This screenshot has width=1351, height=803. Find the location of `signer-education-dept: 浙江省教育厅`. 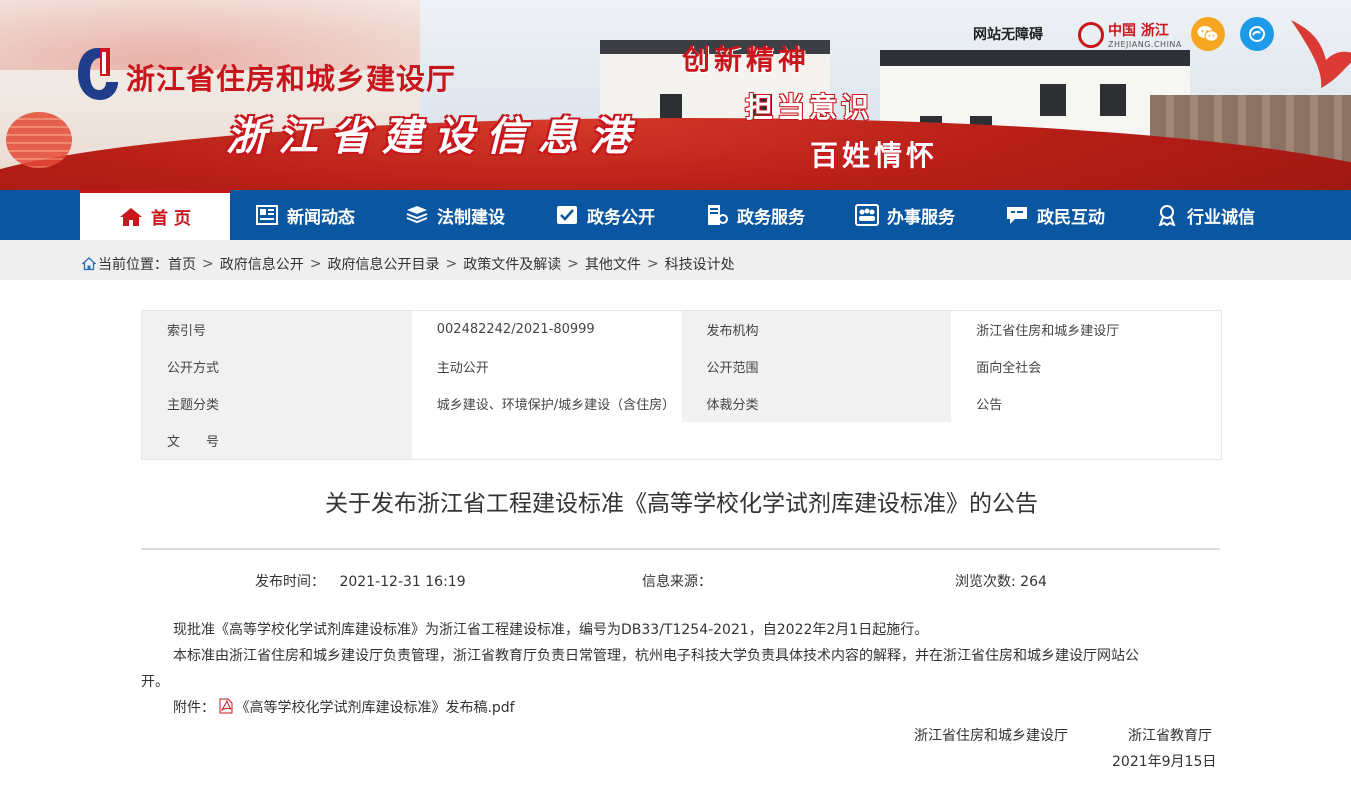

signer-education-dept: 浙江省教育厅 is located at coordinates (1170, 736).